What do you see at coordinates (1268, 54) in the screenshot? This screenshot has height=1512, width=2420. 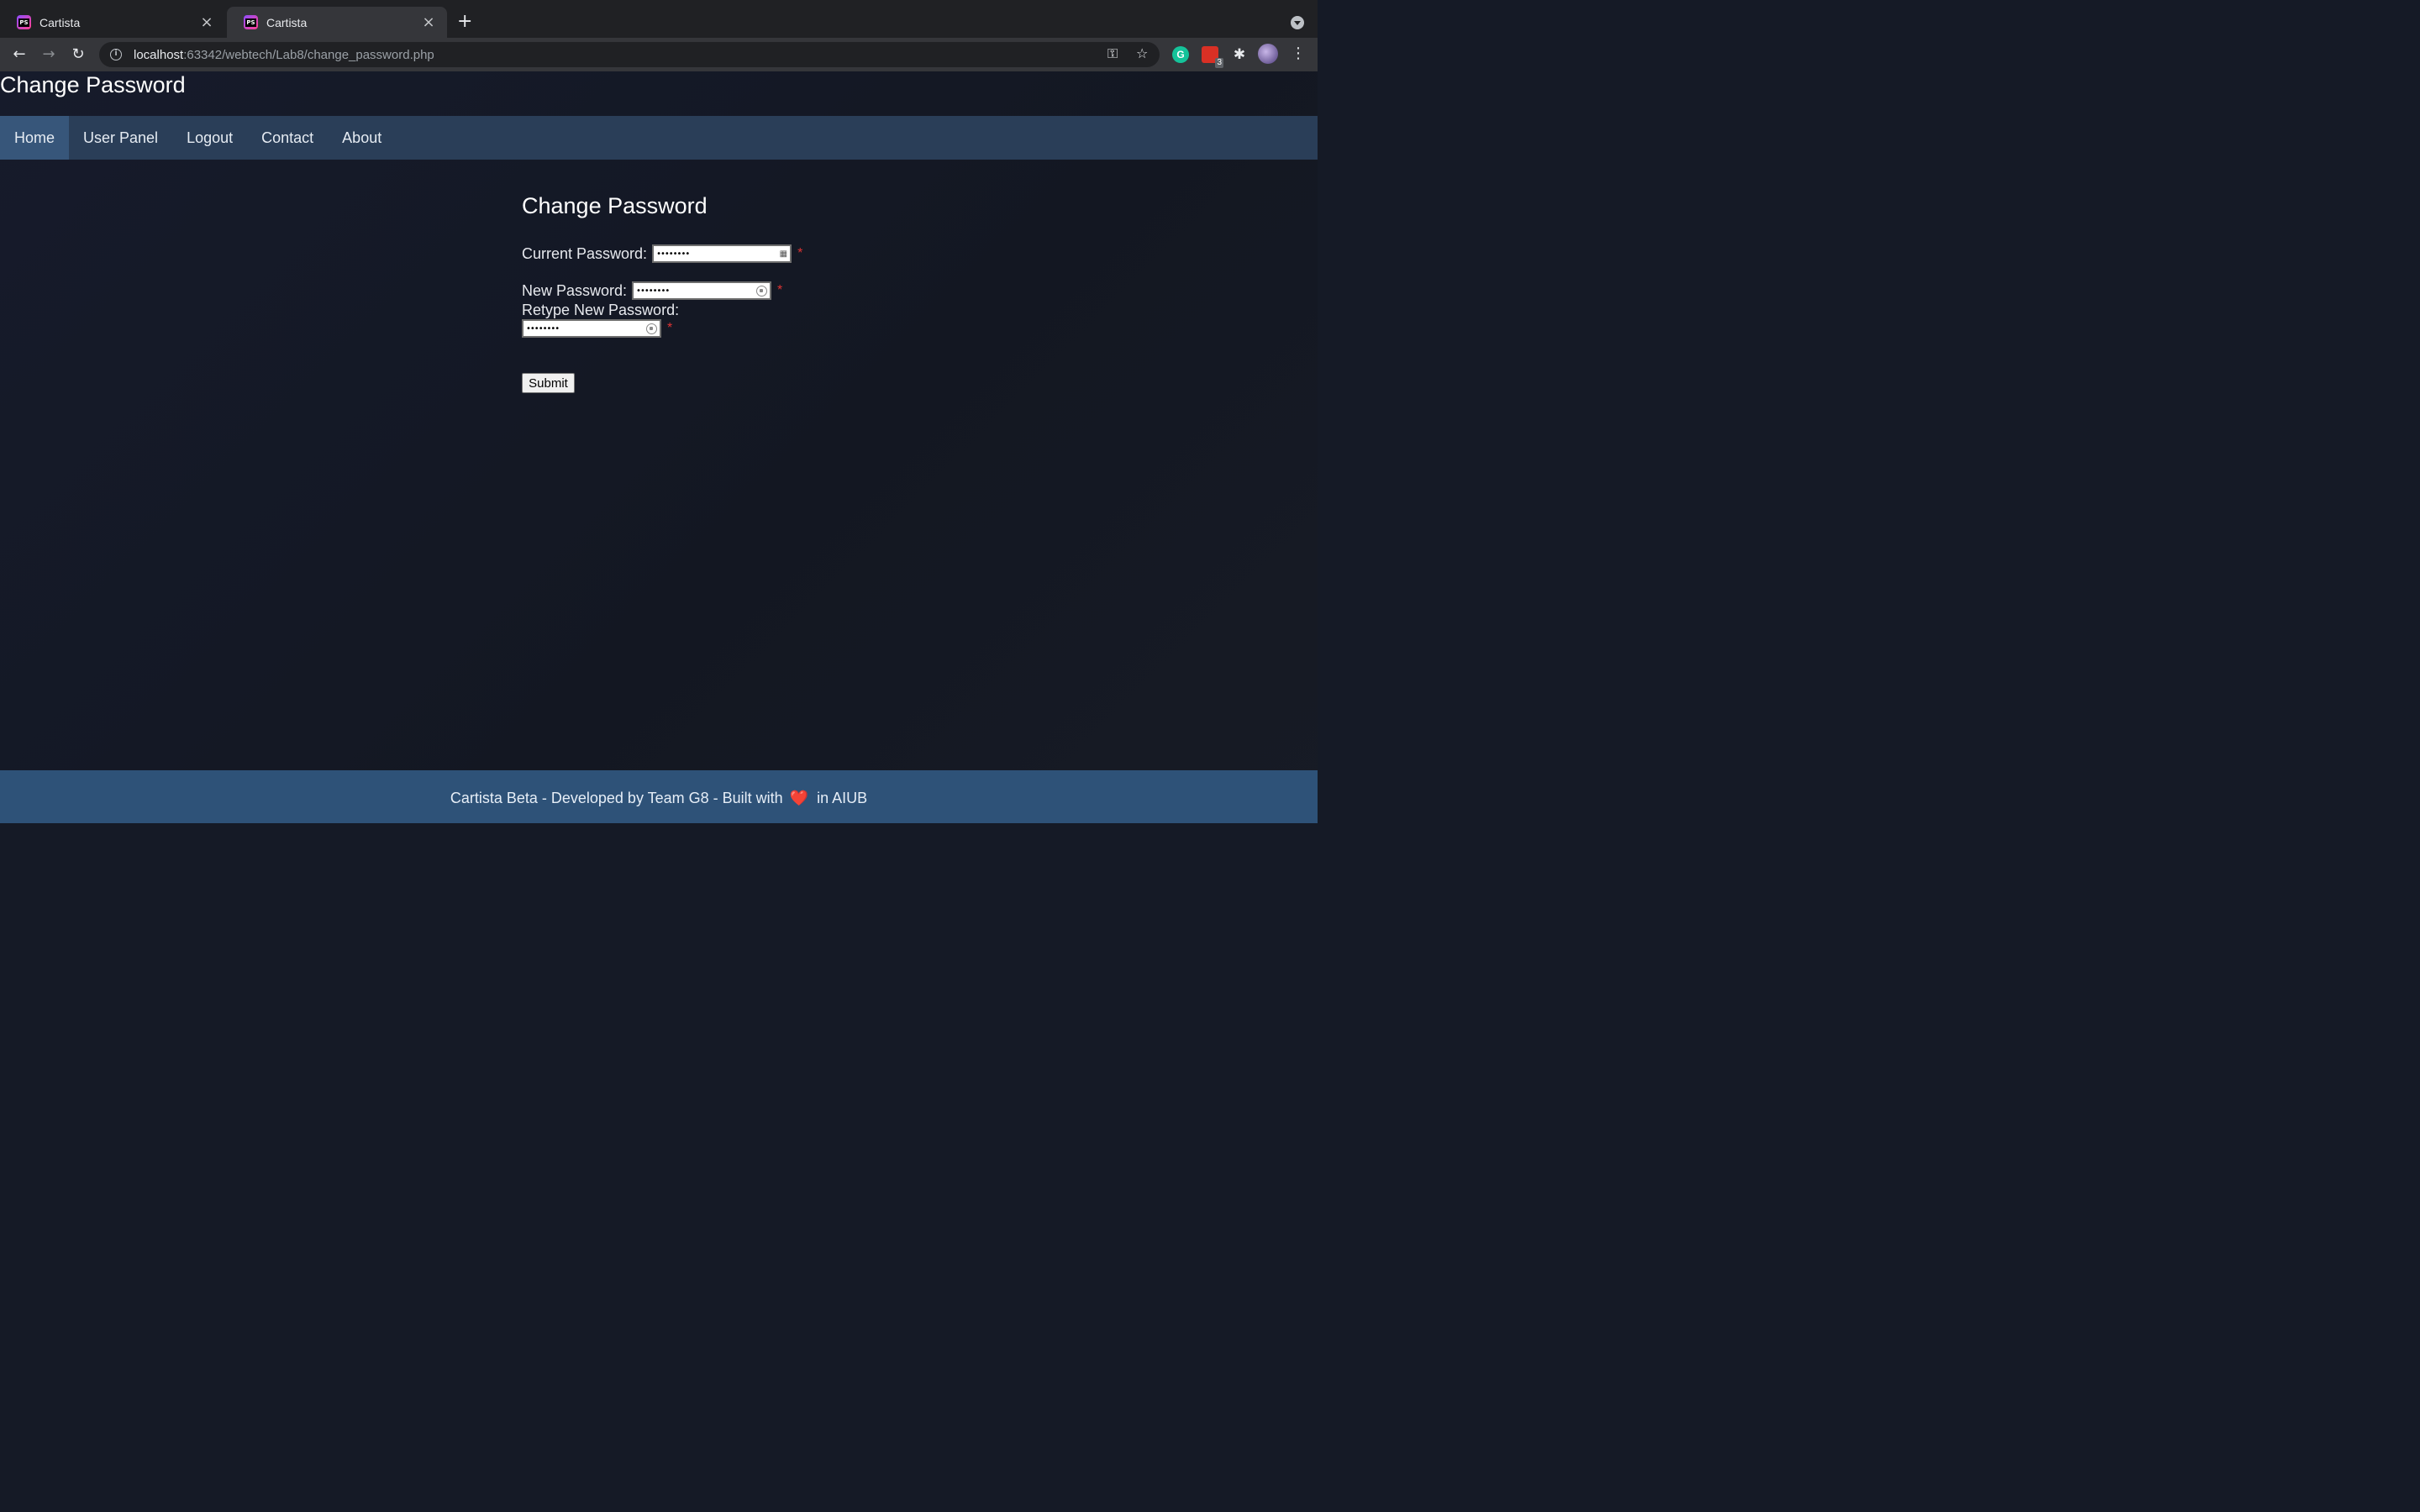 I see `profile-avatar` at bounding box center [1268, 54].